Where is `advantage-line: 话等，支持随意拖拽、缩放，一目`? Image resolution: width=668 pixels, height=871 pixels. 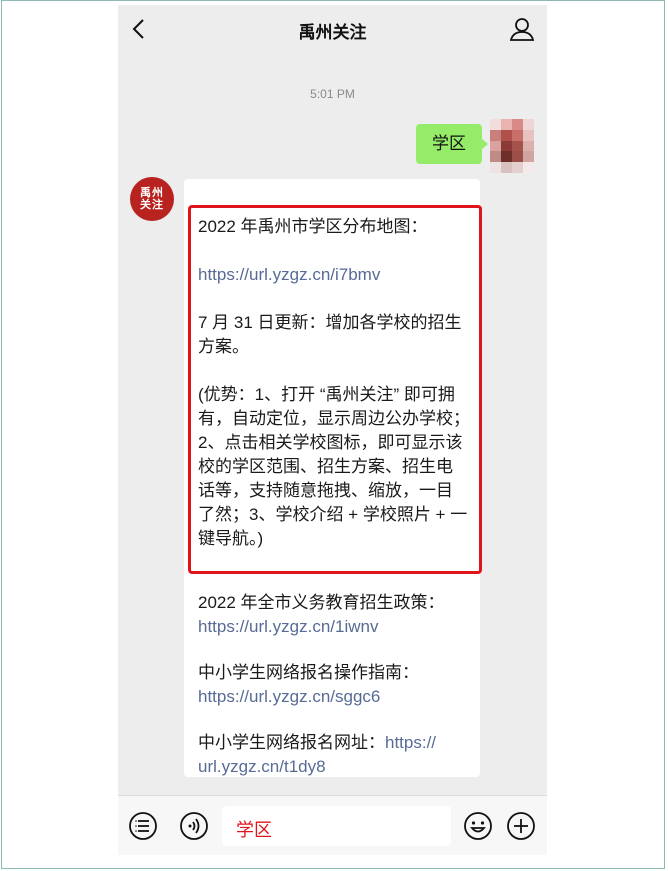
advantage-line: 话等，支持随意拖拽、缩放，一目 is located at coordinates (325, 490).